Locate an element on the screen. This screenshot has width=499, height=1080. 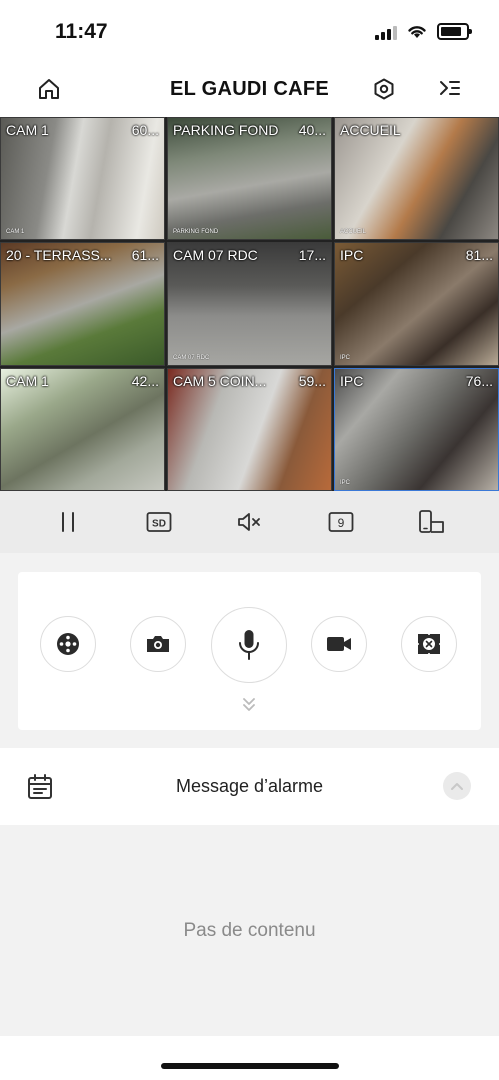
snapshot-button is located at coordinates (158, 644).